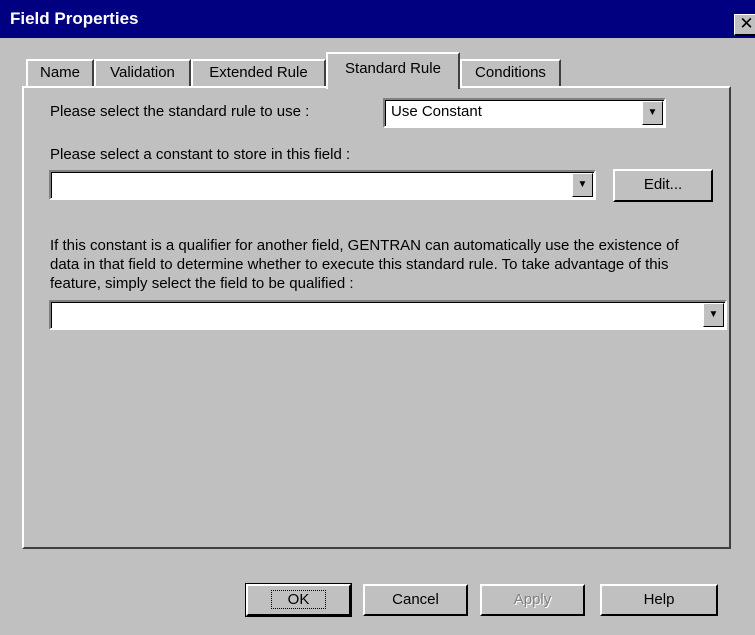 This screenshot has height=635, width=755. I want to click on tab-validation: Validation, so click(142, 73).